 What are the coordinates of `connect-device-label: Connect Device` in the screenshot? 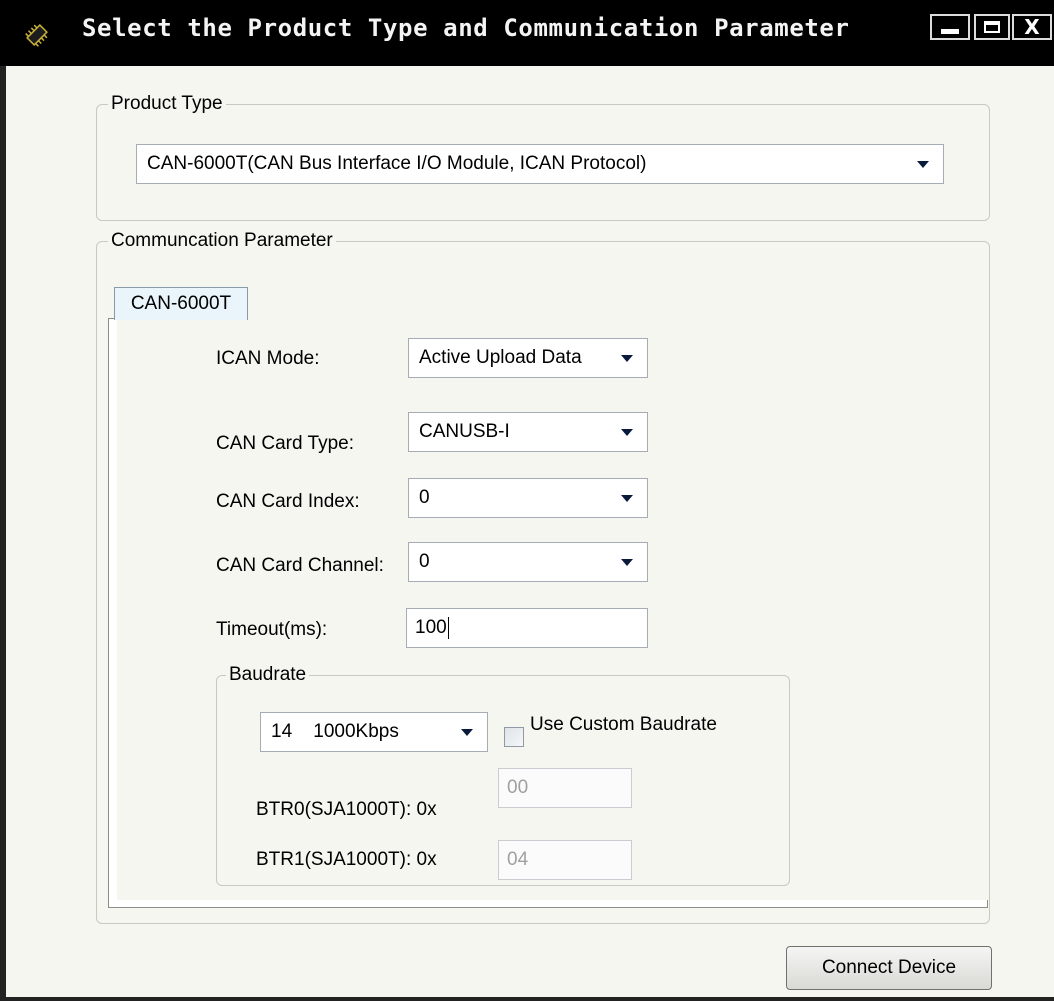 It's located at (889, 967).